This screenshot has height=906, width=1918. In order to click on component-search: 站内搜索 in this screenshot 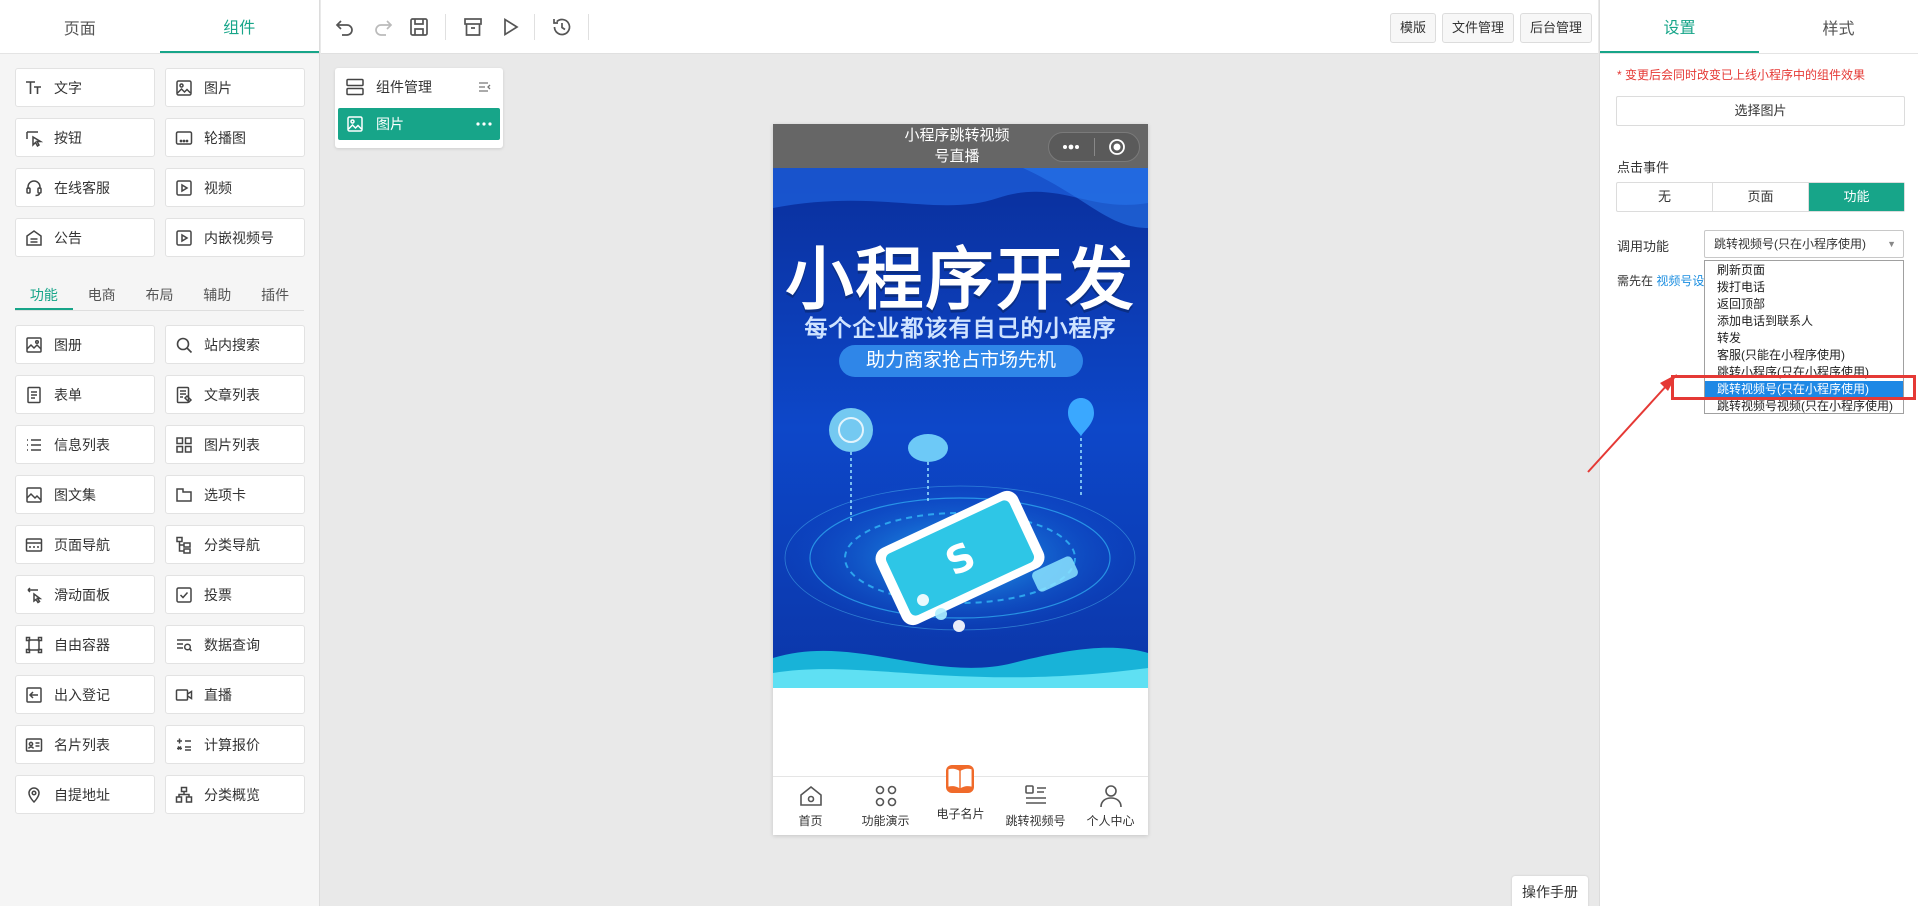, I will do `click(235, 344)`.